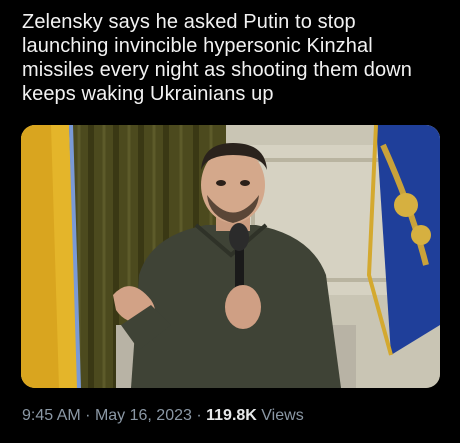  What do you see at coordinates (231, 415) in the screenshot?
I see `views-count: 119.8K` at bounding box center [231, 415].